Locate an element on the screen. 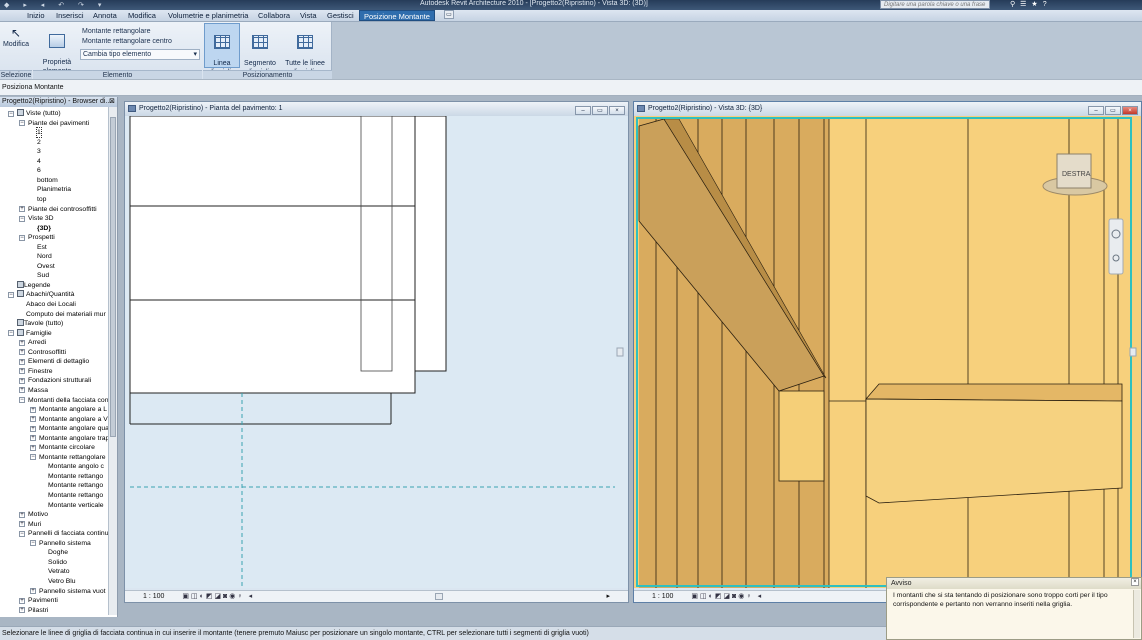  subscription-icon: ☰ is located at coordinates (1025, 4).